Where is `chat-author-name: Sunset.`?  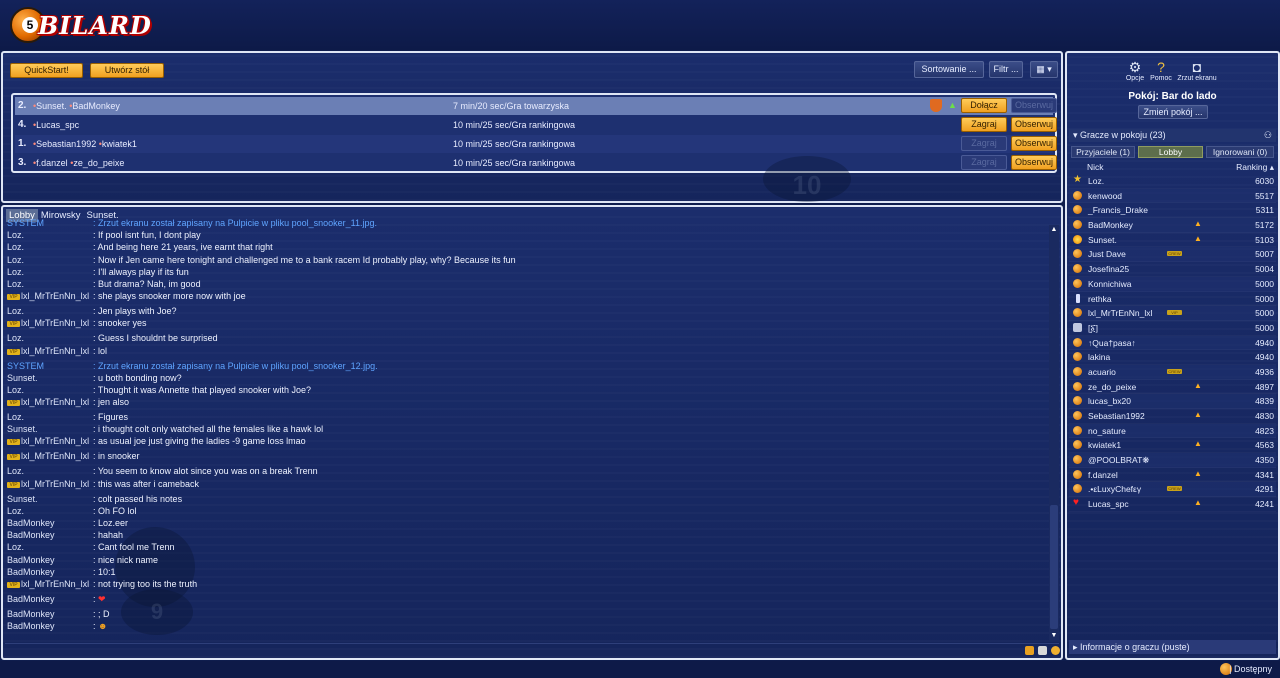 chat-author-name: Sunset. is located at coordinates (22, 429).